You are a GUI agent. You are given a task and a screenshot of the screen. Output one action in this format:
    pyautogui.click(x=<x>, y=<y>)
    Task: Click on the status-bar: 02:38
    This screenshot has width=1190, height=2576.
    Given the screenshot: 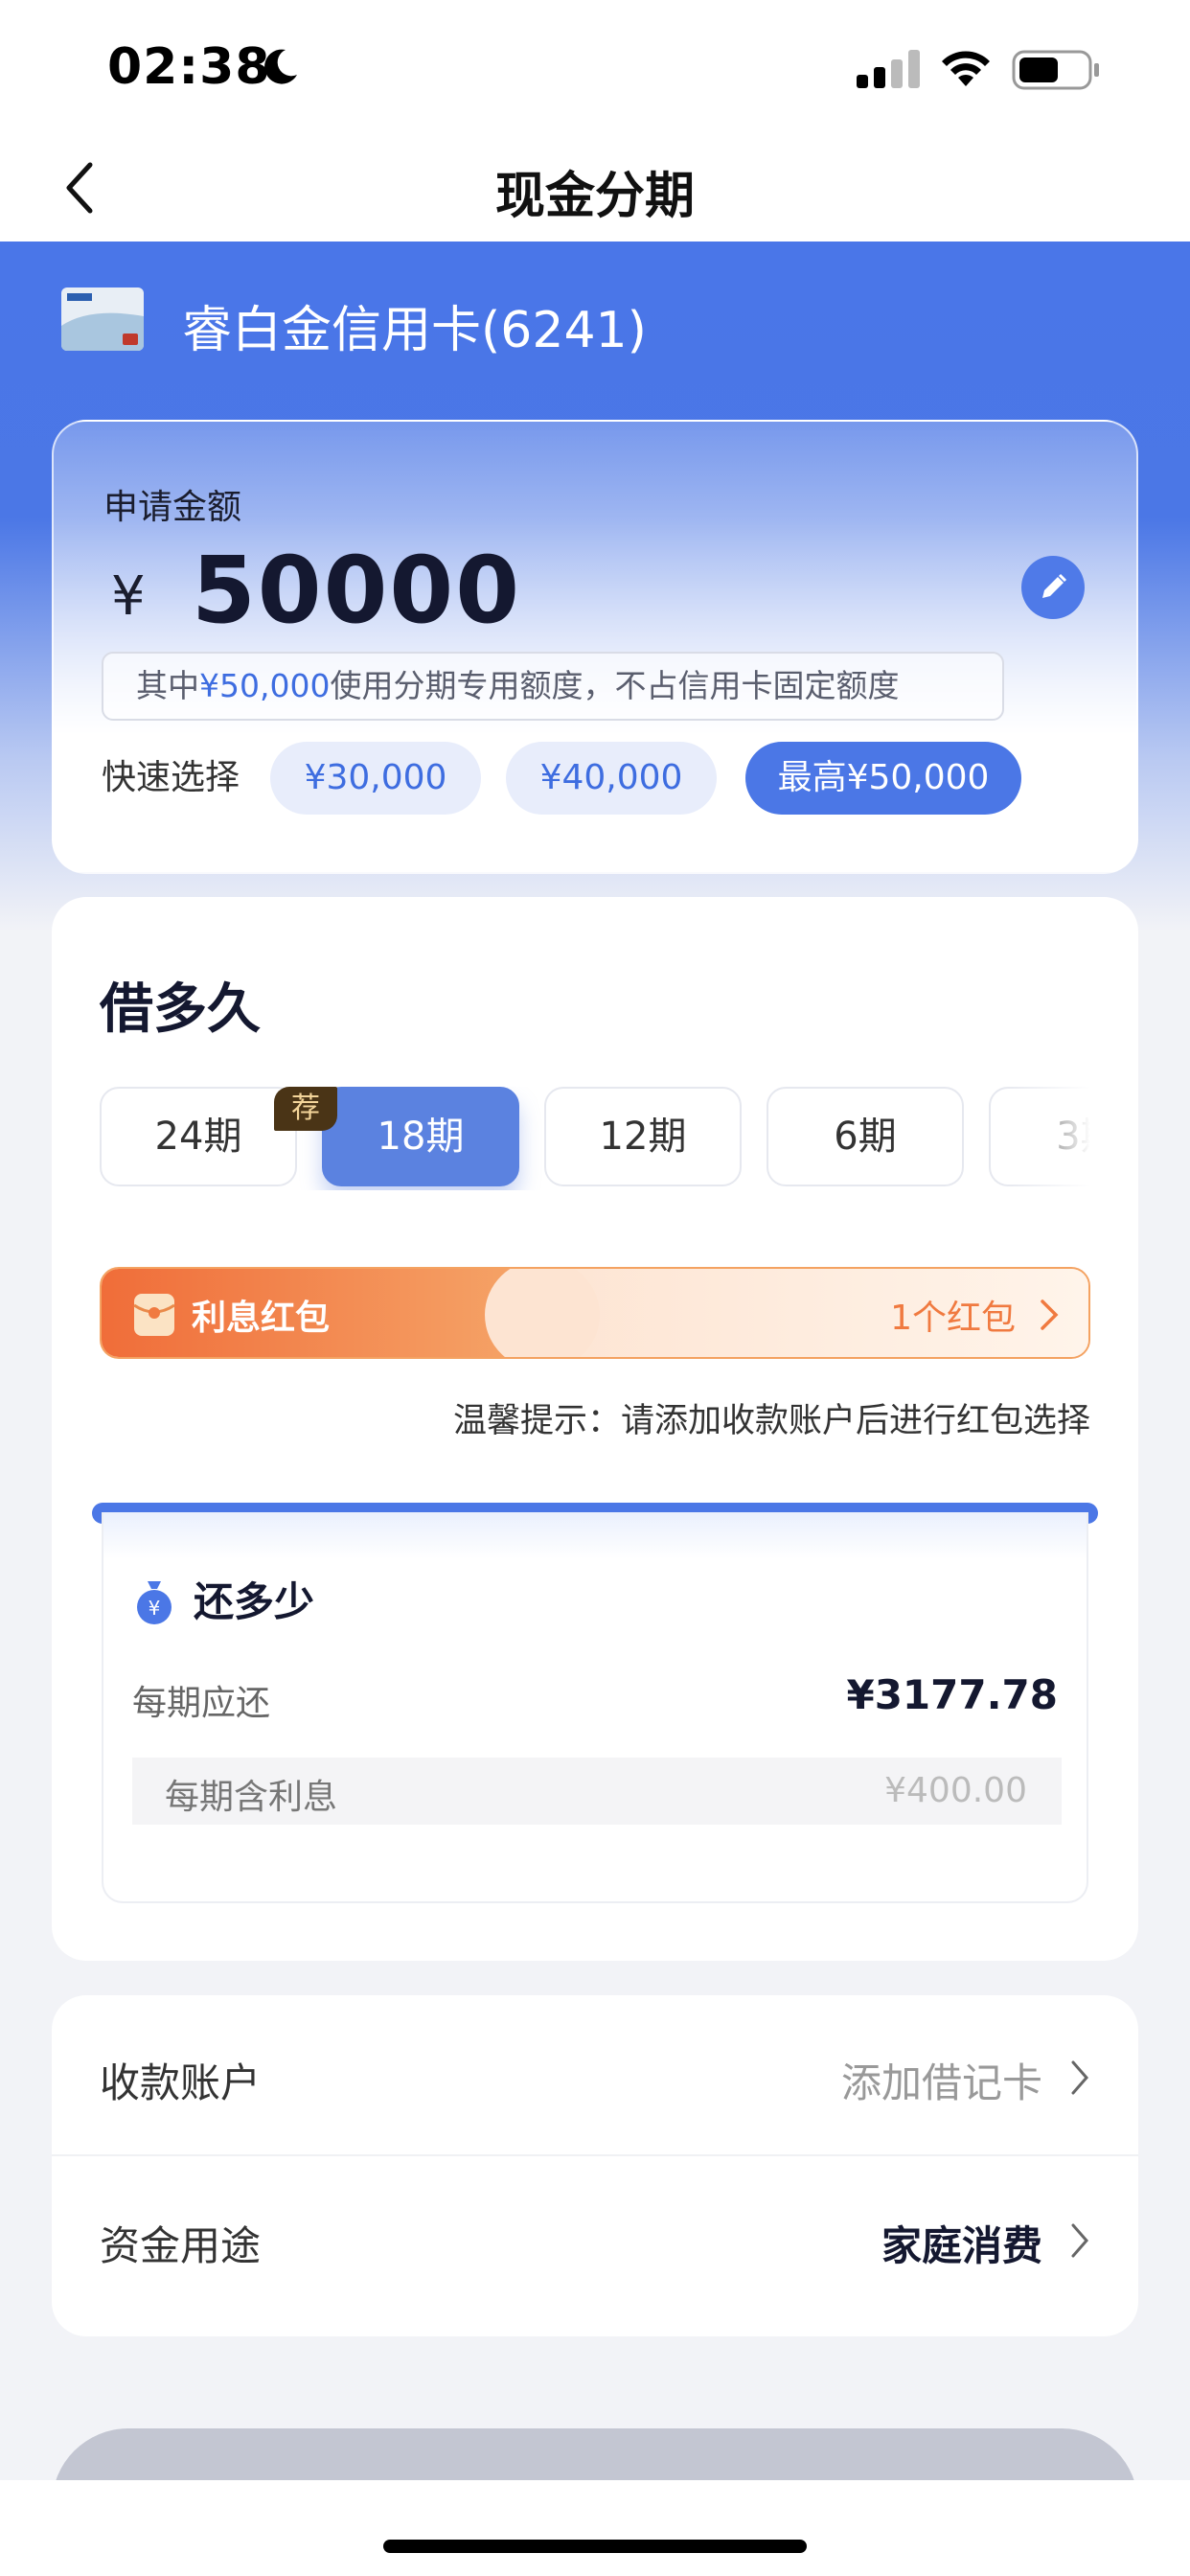 What is the action you would take?
    pyautogui.click(x=595, y=67)
    